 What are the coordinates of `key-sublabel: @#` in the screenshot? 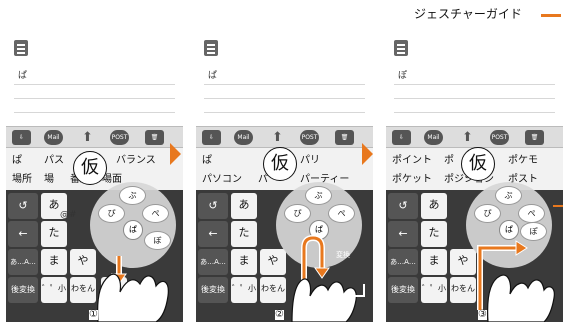 It's located at (68, 215).